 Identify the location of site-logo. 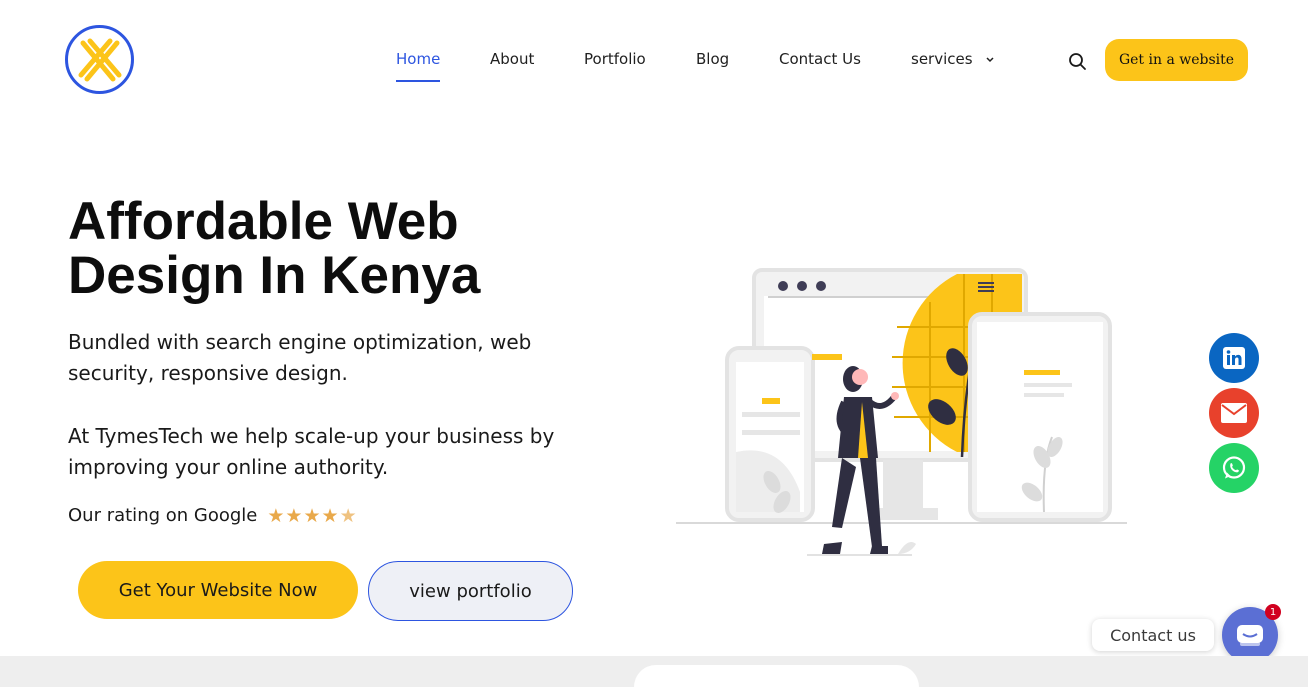
(99, 59).